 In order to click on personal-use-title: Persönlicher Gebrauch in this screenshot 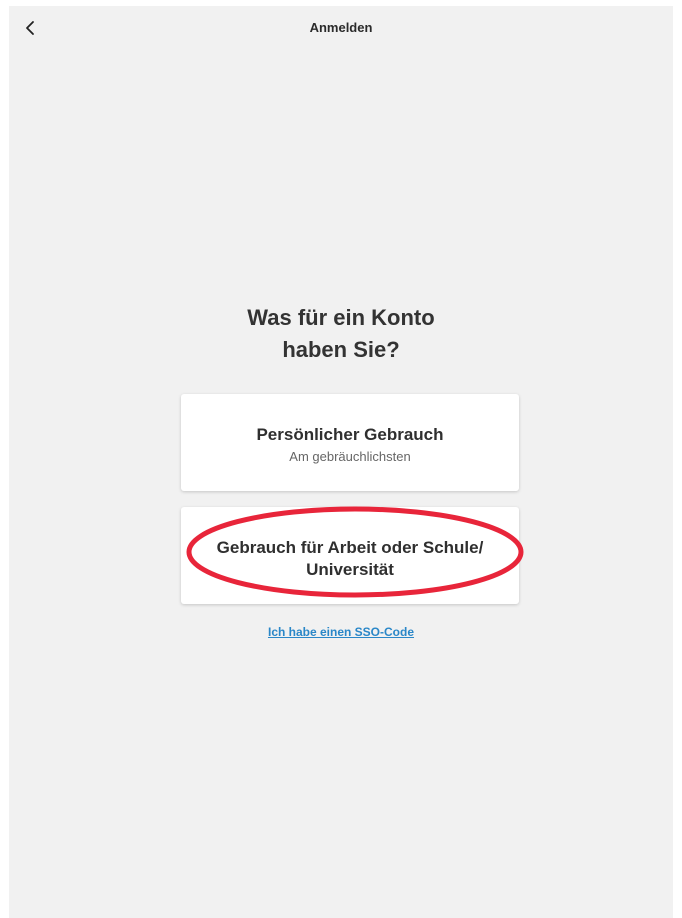, I will do `click(350, 434)`.